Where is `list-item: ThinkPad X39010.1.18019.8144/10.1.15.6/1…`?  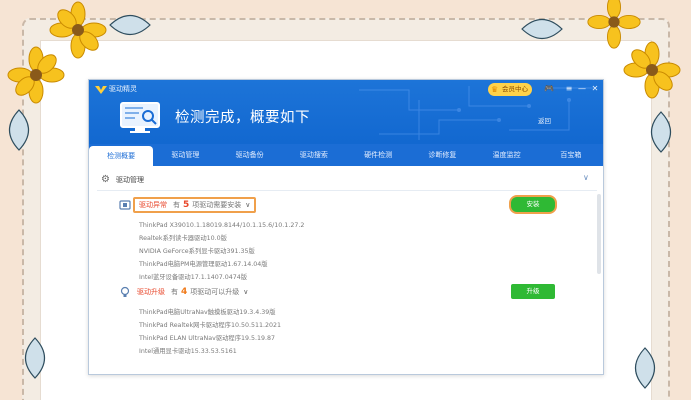
list-item: ThinkPad X39010.1.18019.8144/10.1.15.6/1… is located at coordinates (222, 225).